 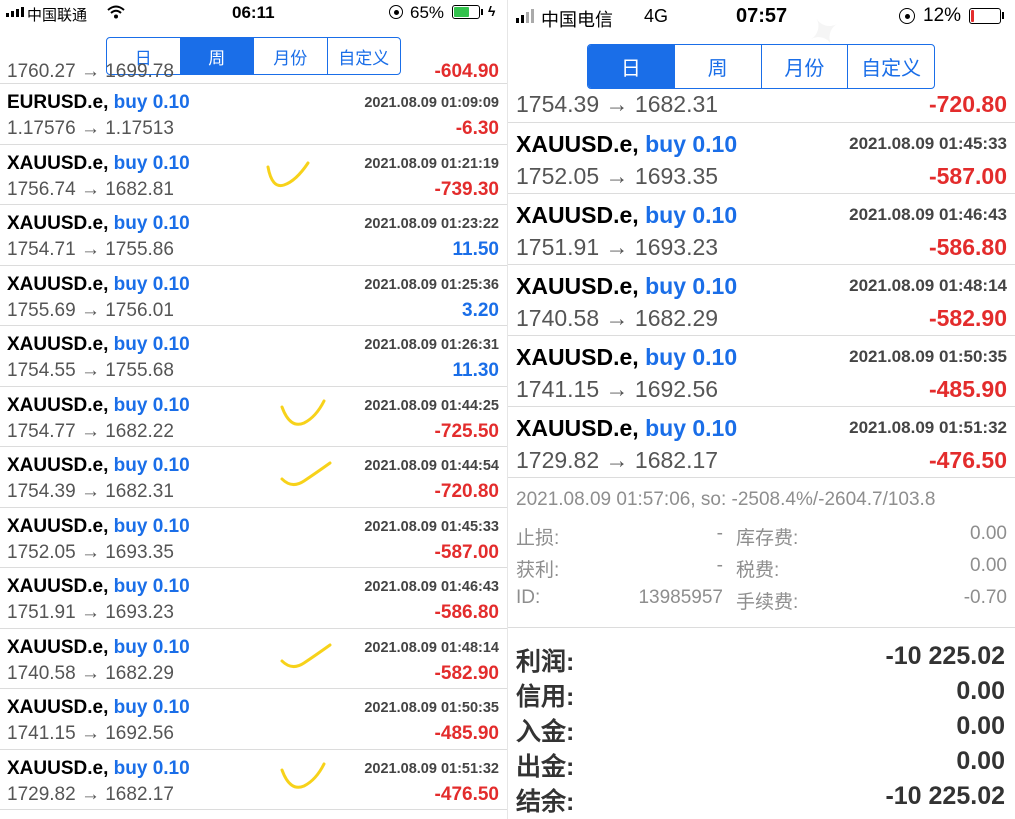 What do you see at coordinates (985, 16) in the screenshot?
I see `battery-icon` at bounding box center [985, 16].